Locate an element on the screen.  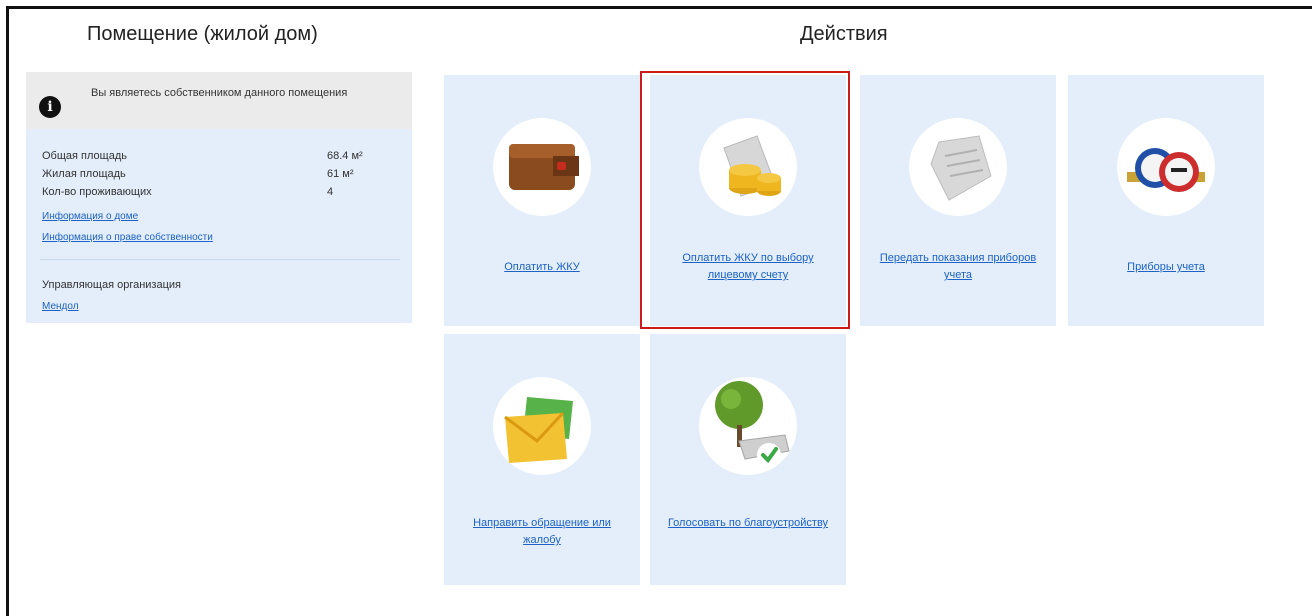
action-label: Направить обращение или жалобу is located at coordinates (542, 532).